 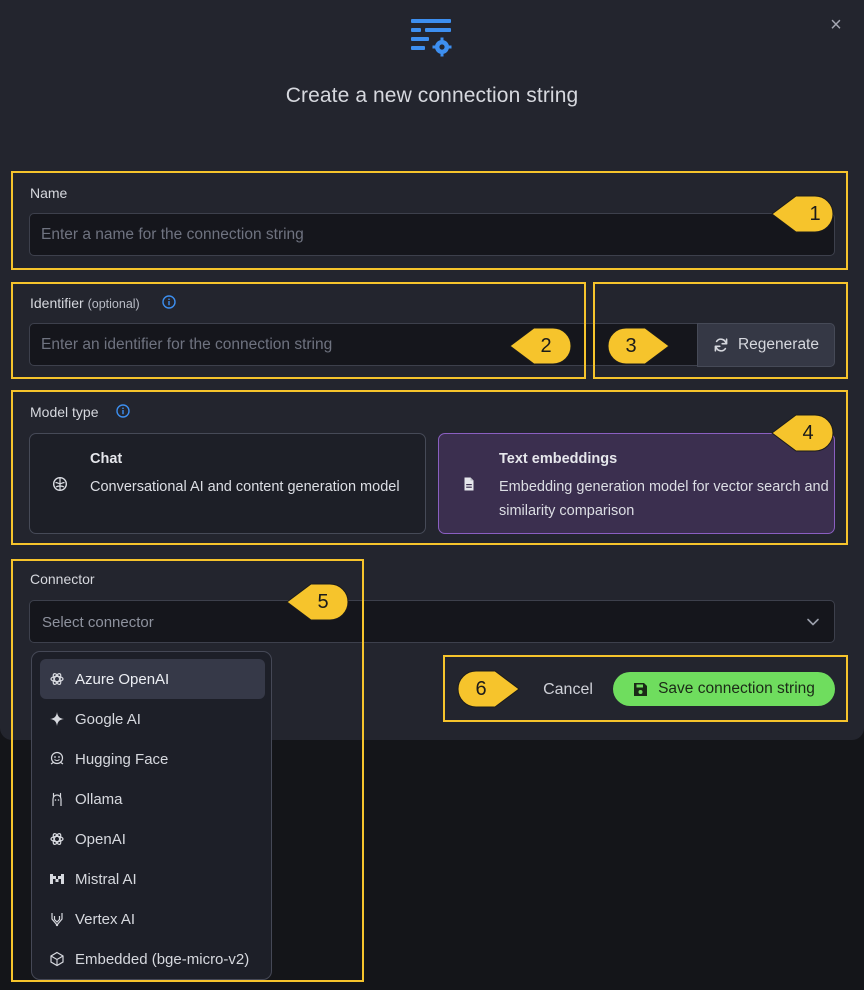 What do you see at coordinates (638, 346) in the screenshot?
I see `annotation-badge-3: 3` at bounding box center [638, 346].